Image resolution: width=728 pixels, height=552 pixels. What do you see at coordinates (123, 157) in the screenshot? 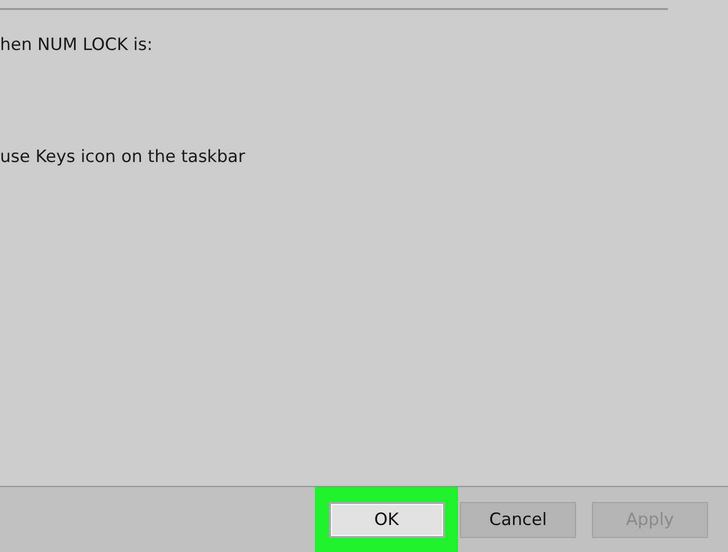
I see `option-text: use Keys icon on the taskbar` at bounding box center [123, 157].